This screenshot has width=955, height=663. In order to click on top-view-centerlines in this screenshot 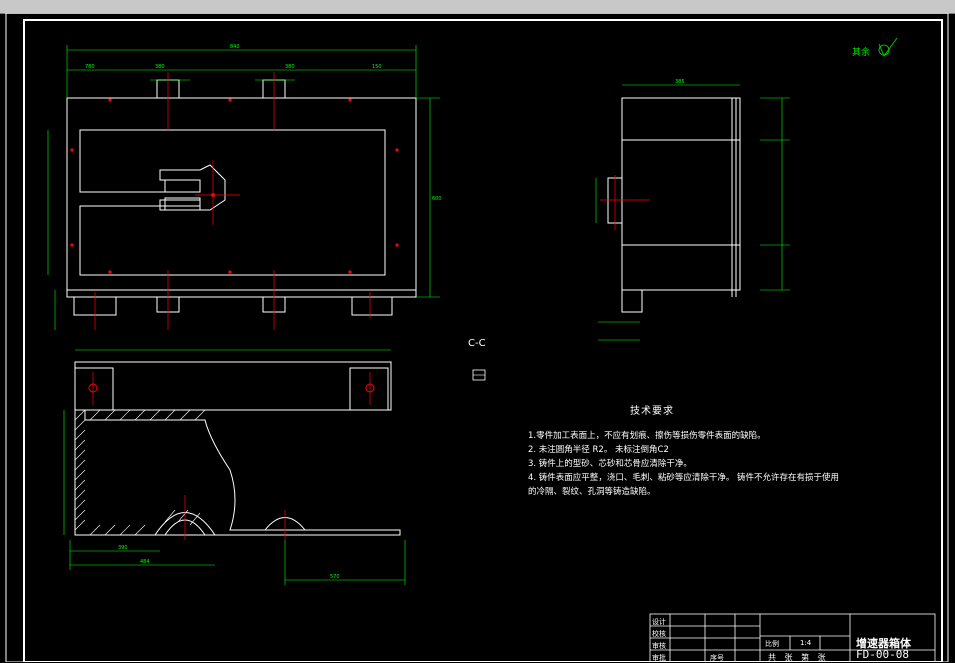, I will do `click(232, 201)`.